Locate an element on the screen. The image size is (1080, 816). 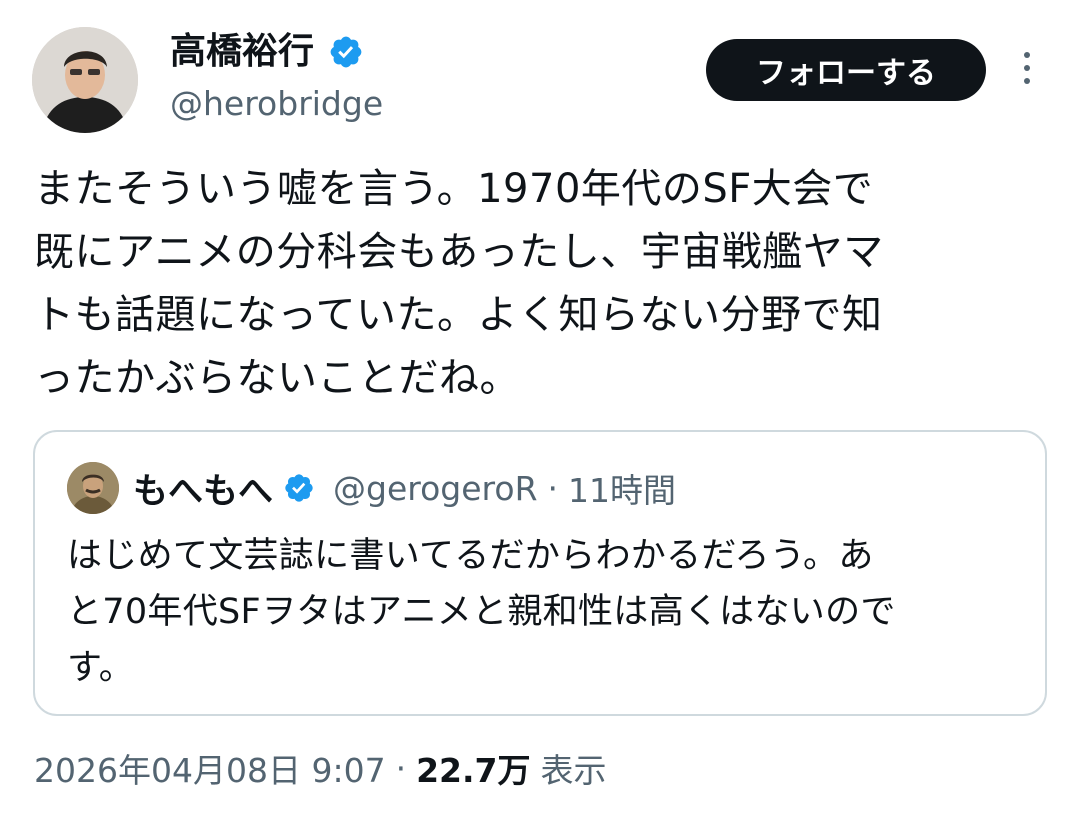
quoted-header: もへもへ @gerogeroR · 11時間 is located at coordinates (404, 488).